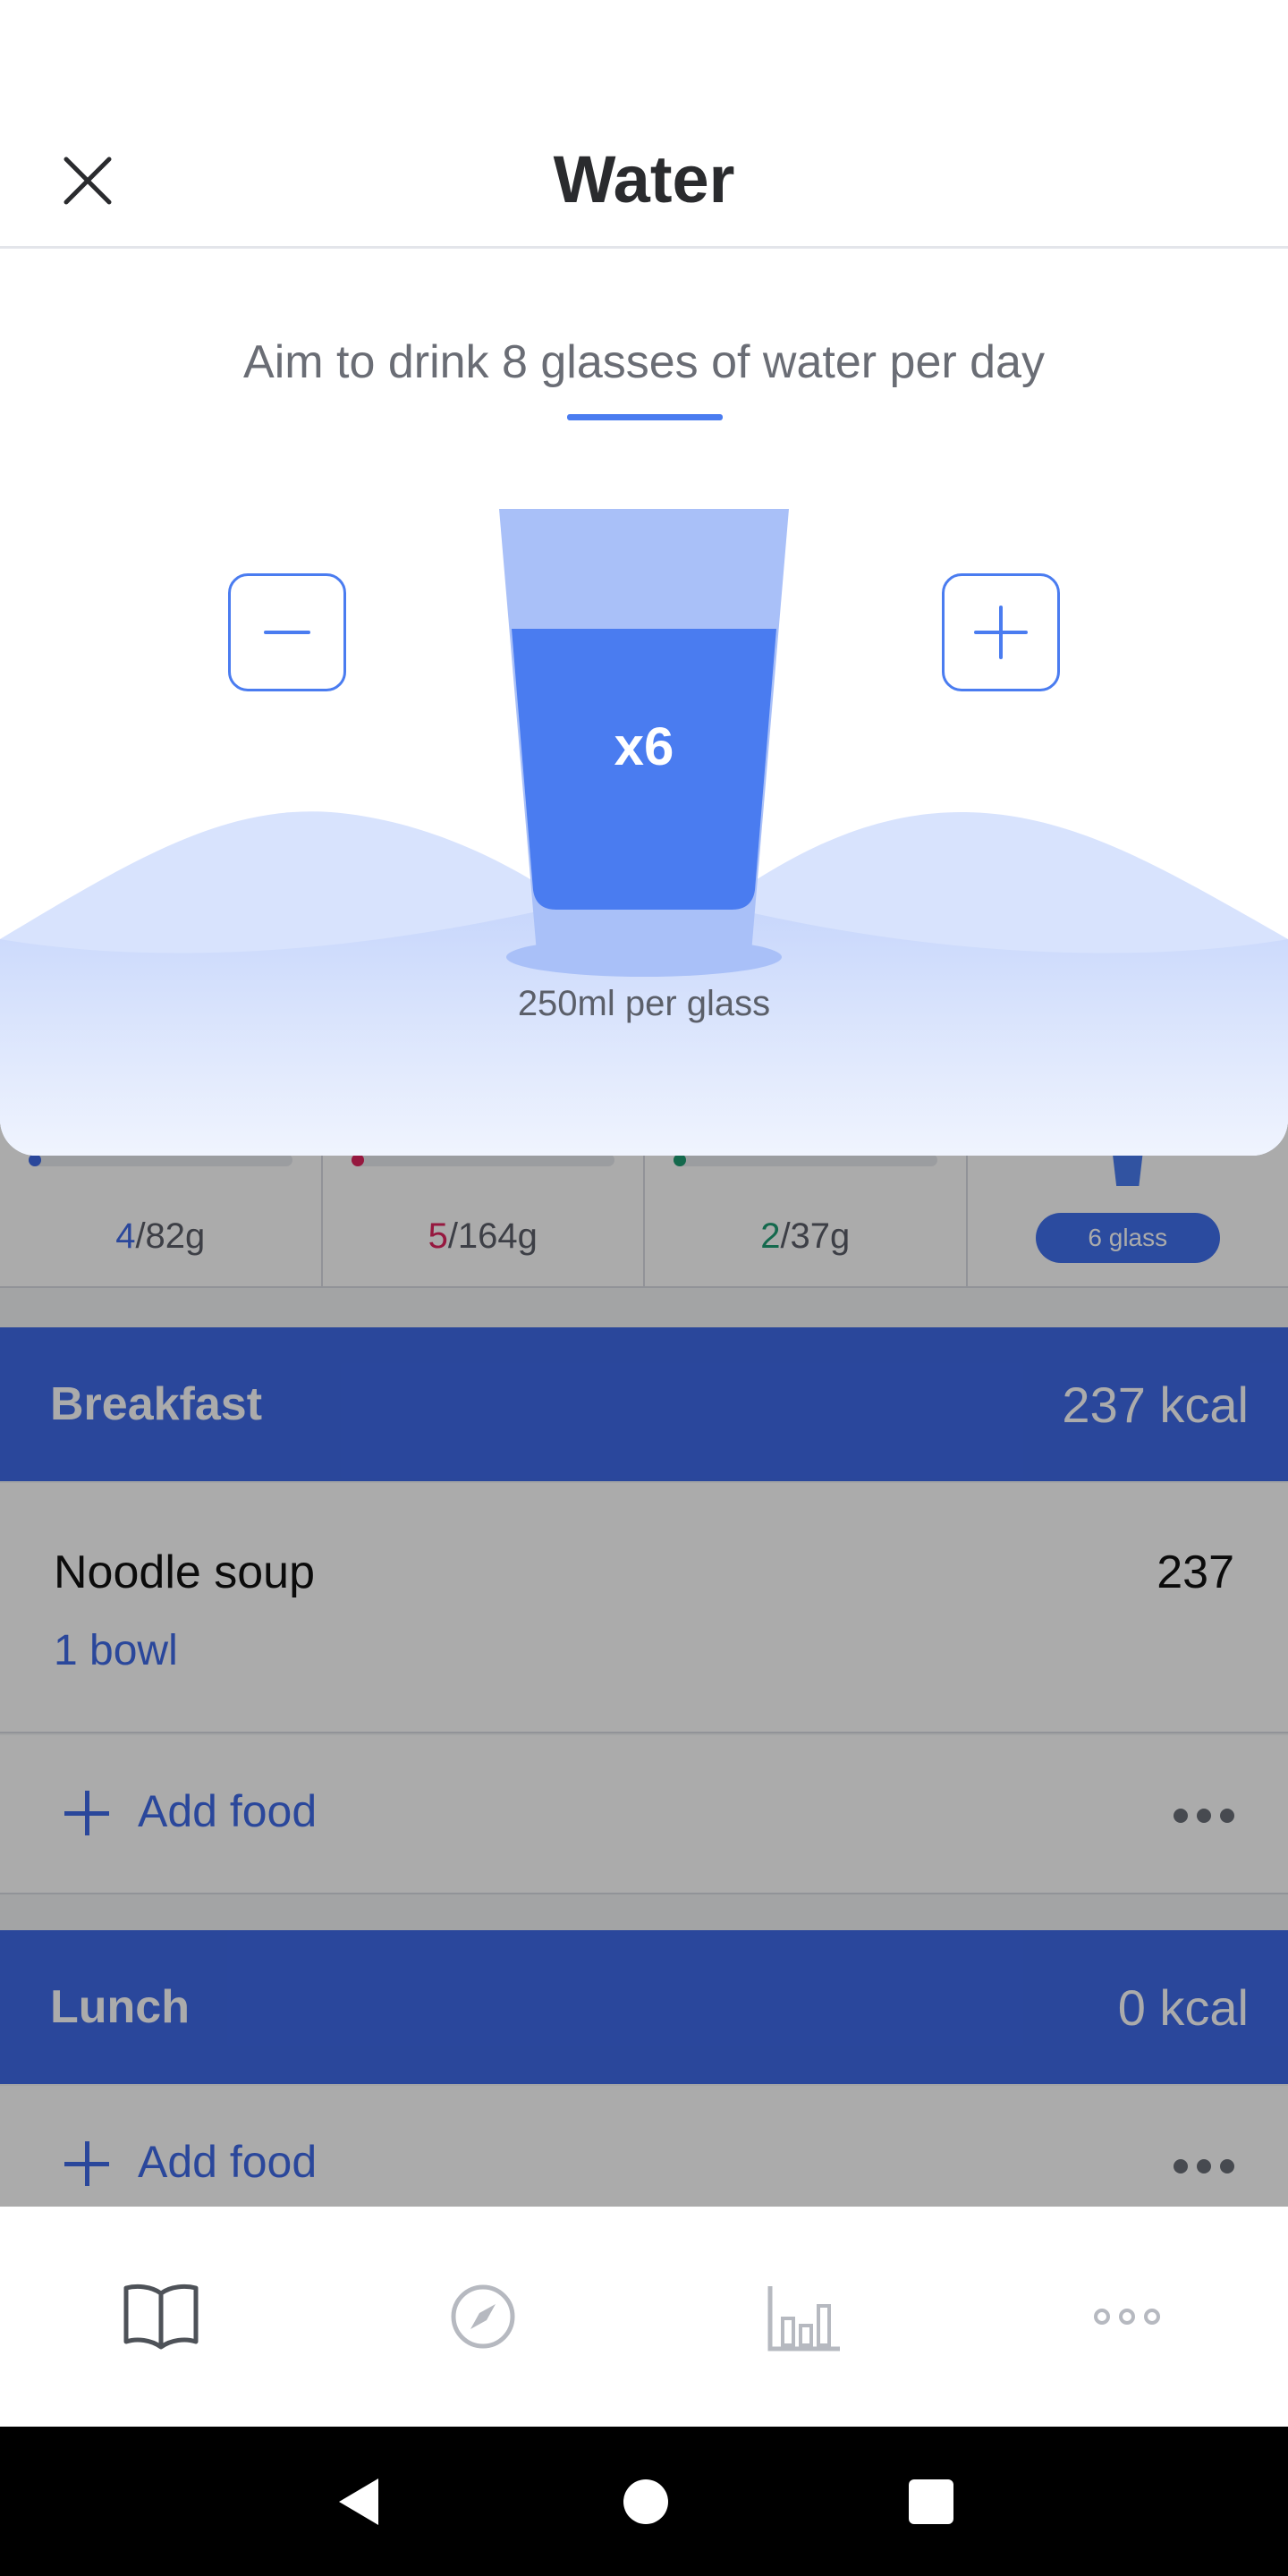 The height and width of the screenshot is (2576, 1288). Describe the element at coordinates (644, 746) in the screenshot. I see `glass-count: x6` at that location.